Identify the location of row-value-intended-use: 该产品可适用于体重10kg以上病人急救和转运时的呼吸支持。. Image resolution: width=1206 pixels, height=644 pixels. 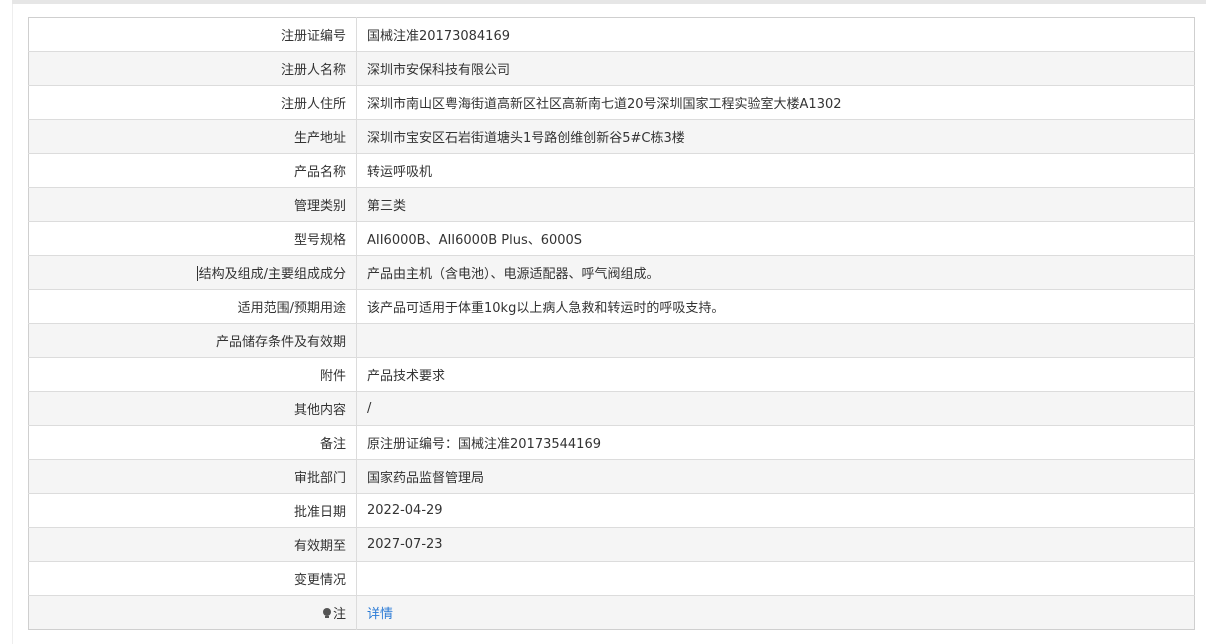
(775, 306).